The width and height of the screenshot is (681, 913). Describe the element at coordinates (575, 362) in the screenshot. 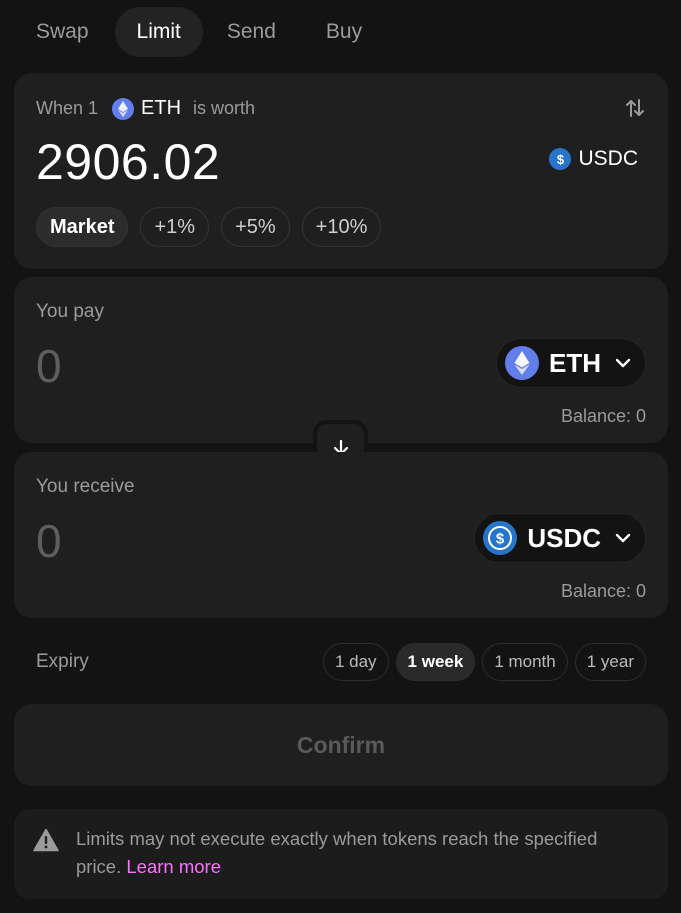

I see `pay-token-symbol: ETH` at that location.